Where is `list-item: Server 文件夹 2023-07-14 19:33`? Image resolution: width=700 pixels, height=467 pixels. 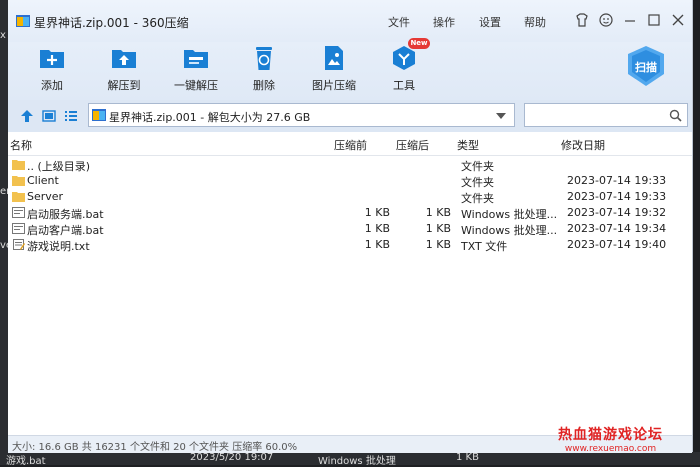
list-item: Server 文件夹 2023-07-14 19:33 is located at coordinates (350, 197).